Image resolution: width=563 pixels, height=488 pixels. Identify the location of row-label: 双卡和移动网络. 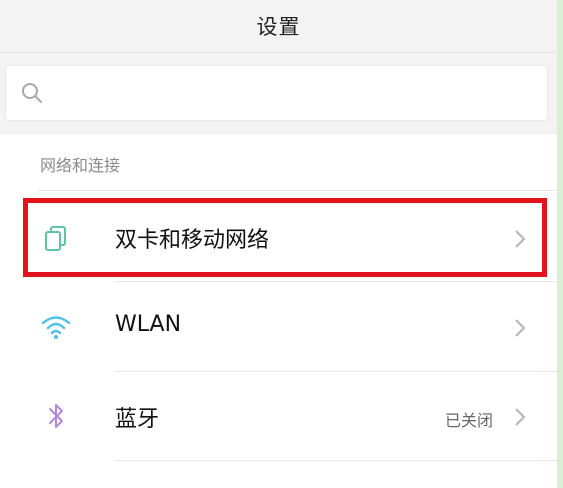
(192, 240).